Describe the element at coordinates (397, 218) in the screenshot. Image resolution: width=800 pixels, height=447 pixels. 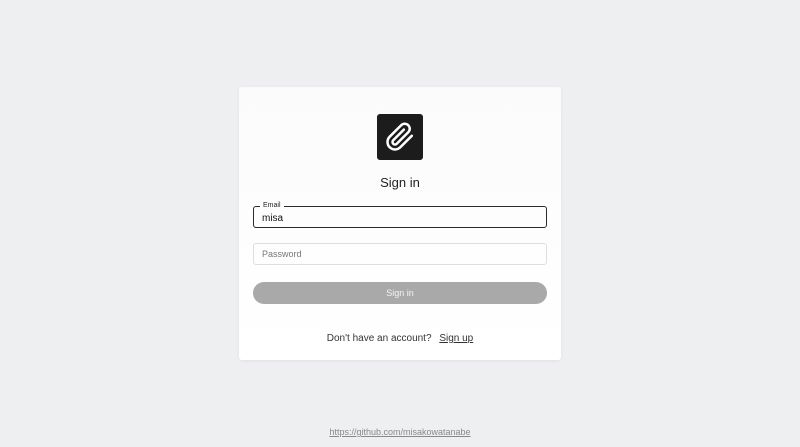
I see `email-input` at that location.